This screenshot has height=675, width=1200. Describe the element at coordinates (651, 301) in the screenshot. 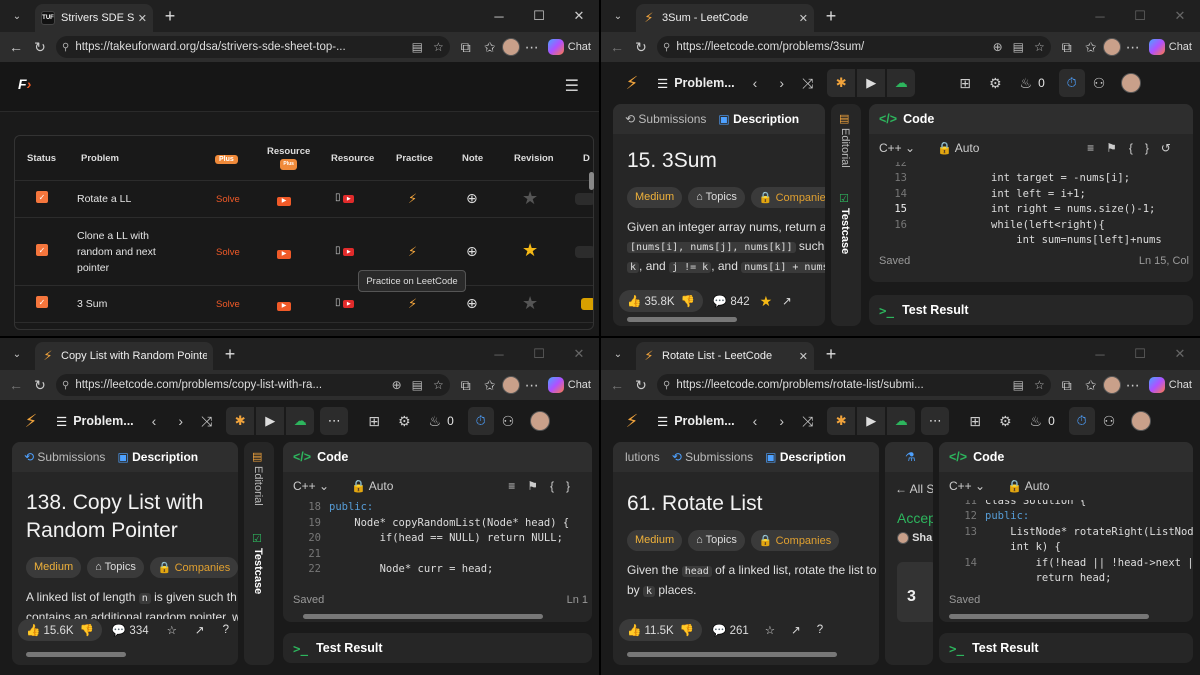

I see `like-button: 👍 35.8K` at that location.